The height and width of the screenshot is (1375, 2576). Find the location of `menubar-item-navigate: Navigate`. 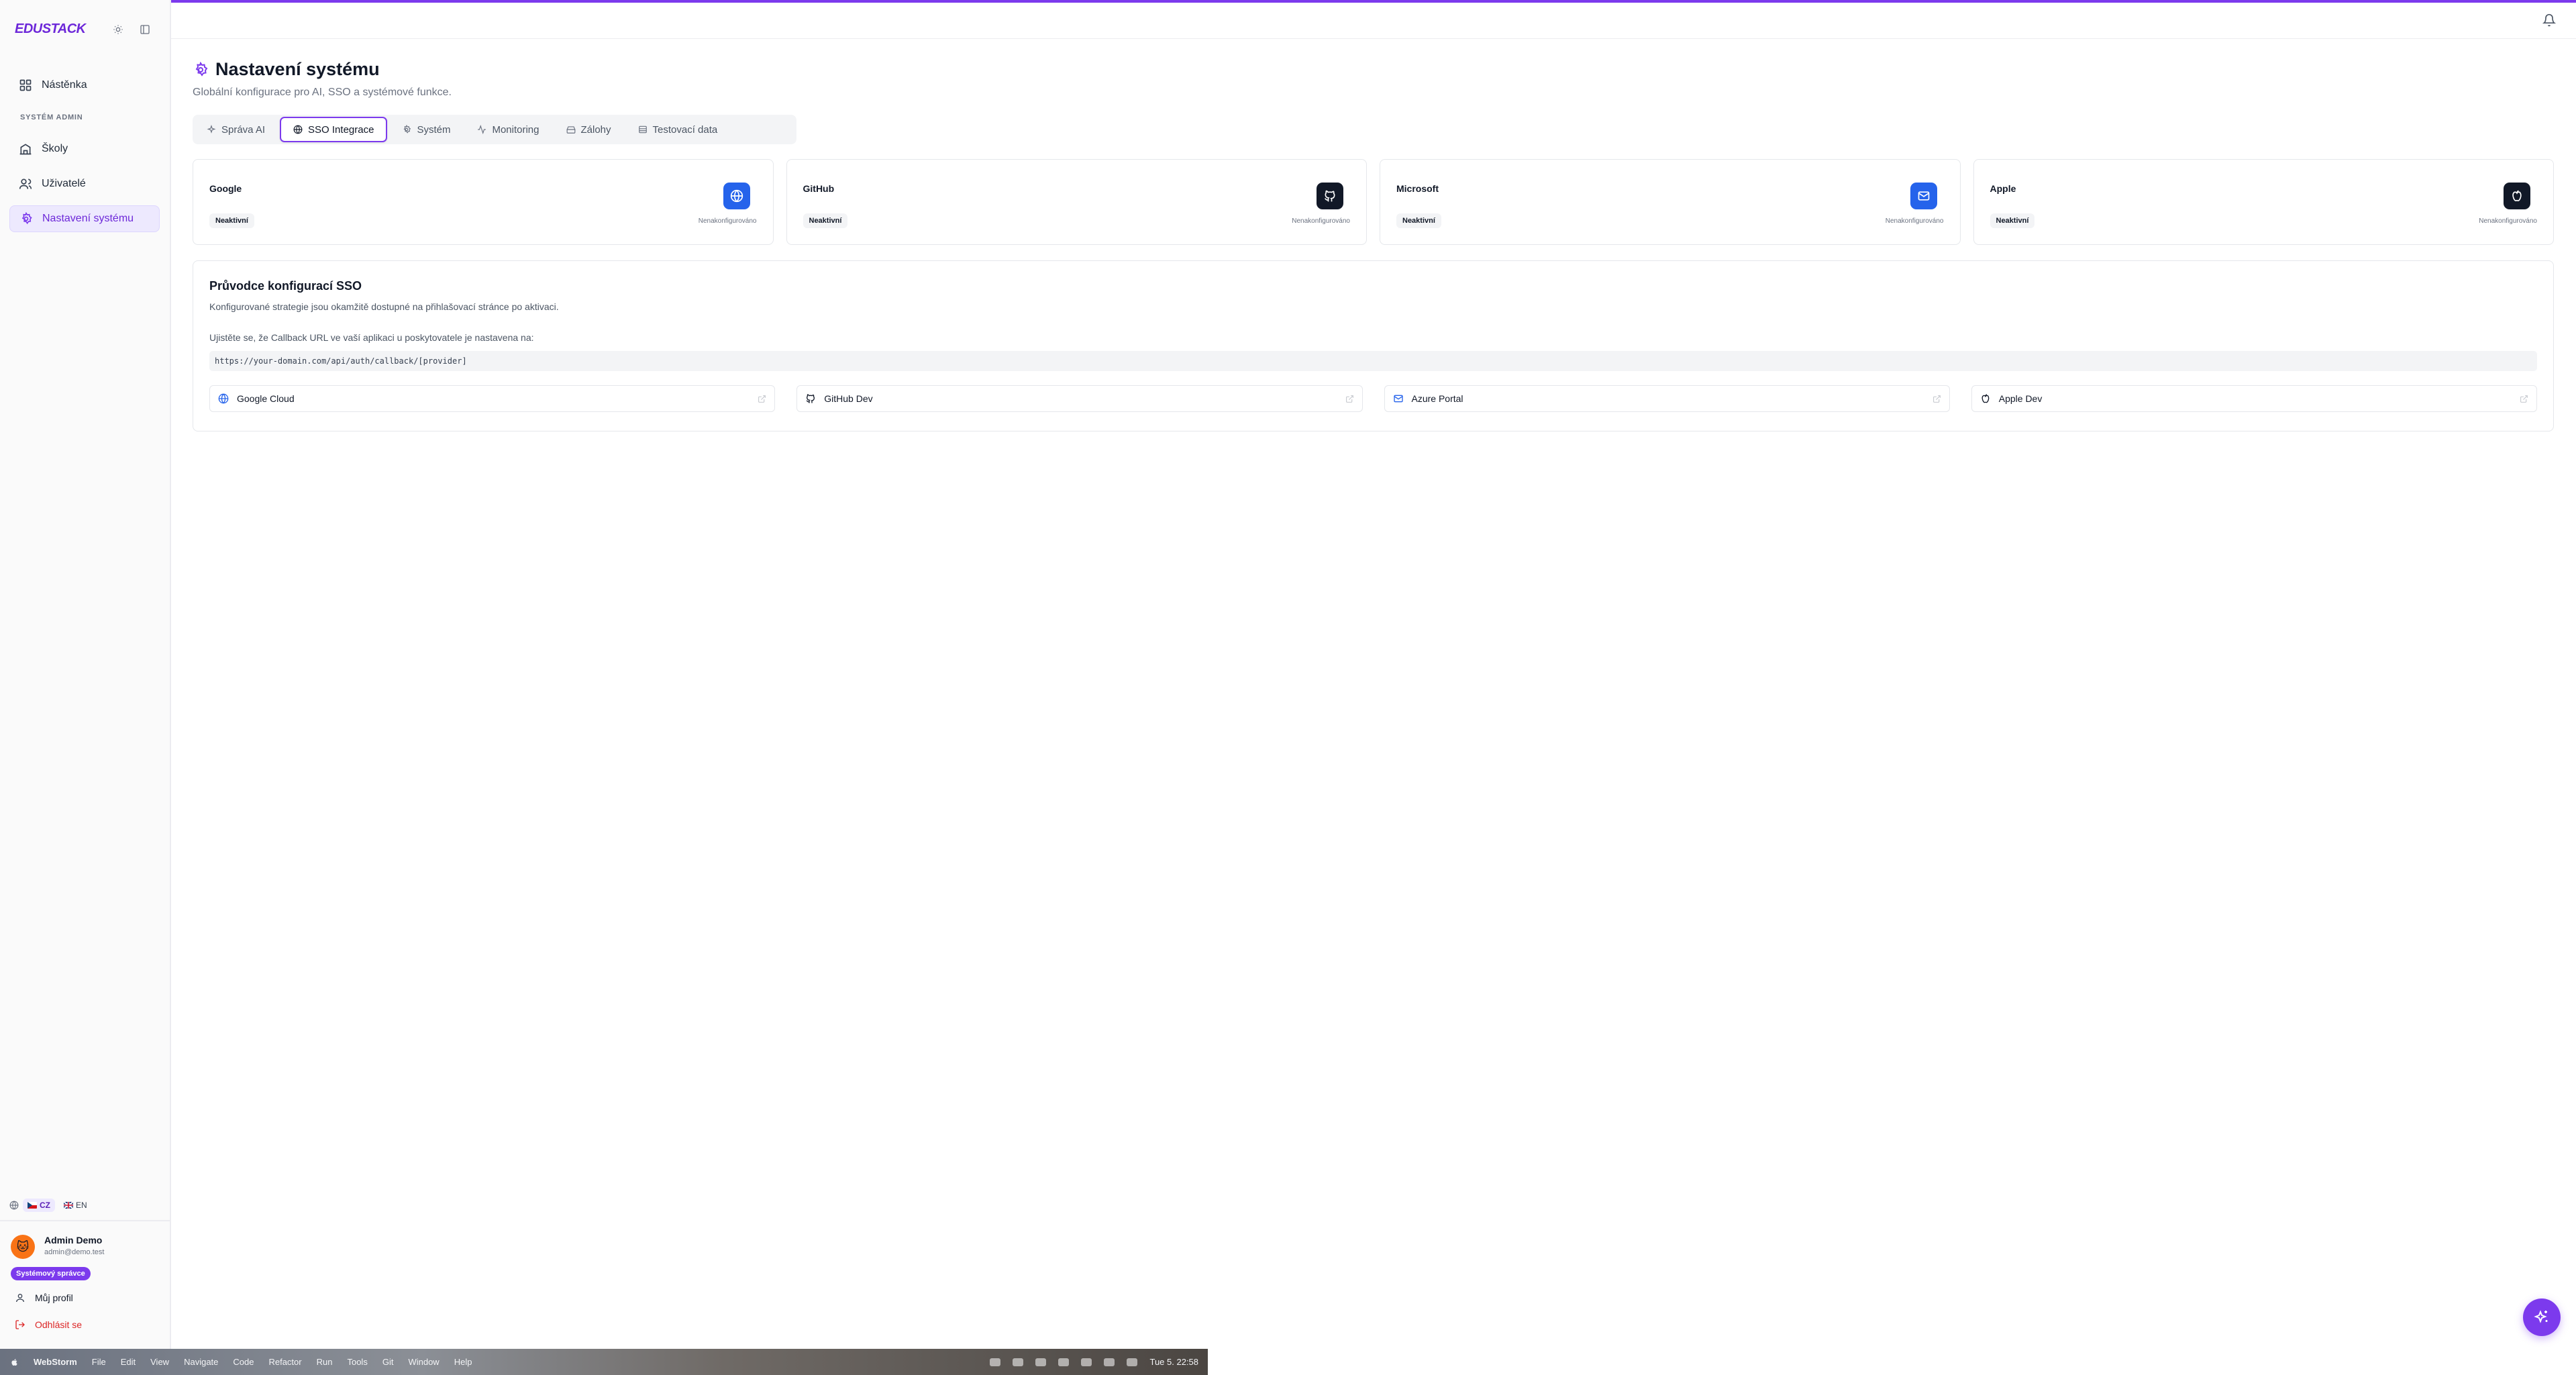

menubar-item-navigate: Navigate is located at coordinates (201, 1362).